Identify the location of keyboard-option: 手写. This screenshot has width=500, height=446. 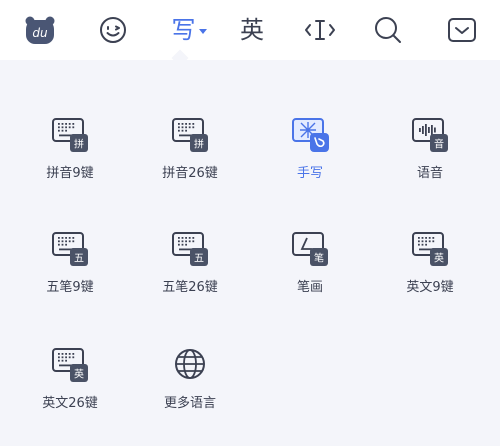
(310, 154).